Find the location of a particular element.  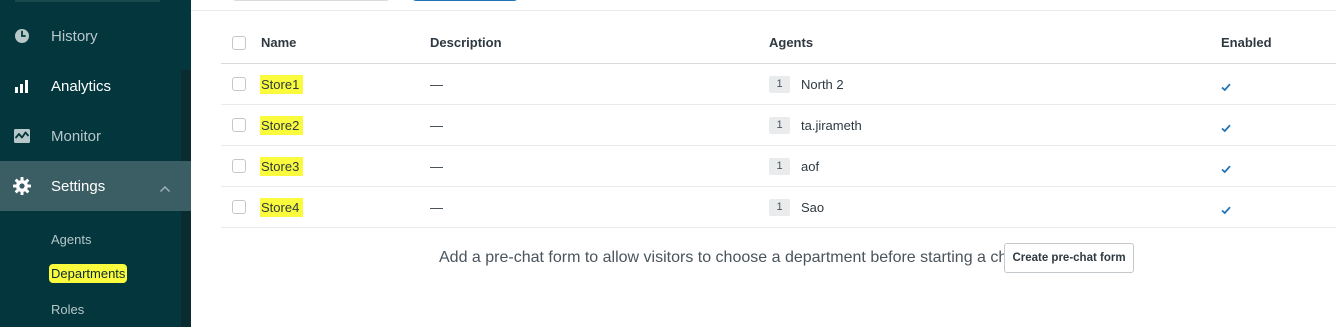

department-name-cell: Store1 is located at coordinates (282, 84).